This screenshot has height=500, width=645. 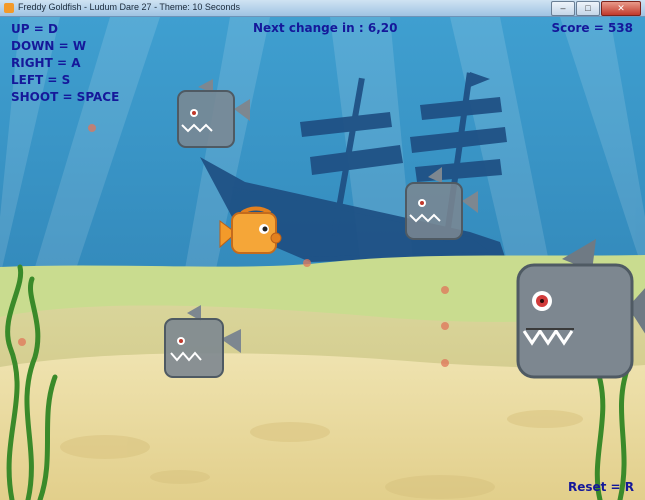 I want to click on control-down: DOWN = W, so click(x=49, y=46).